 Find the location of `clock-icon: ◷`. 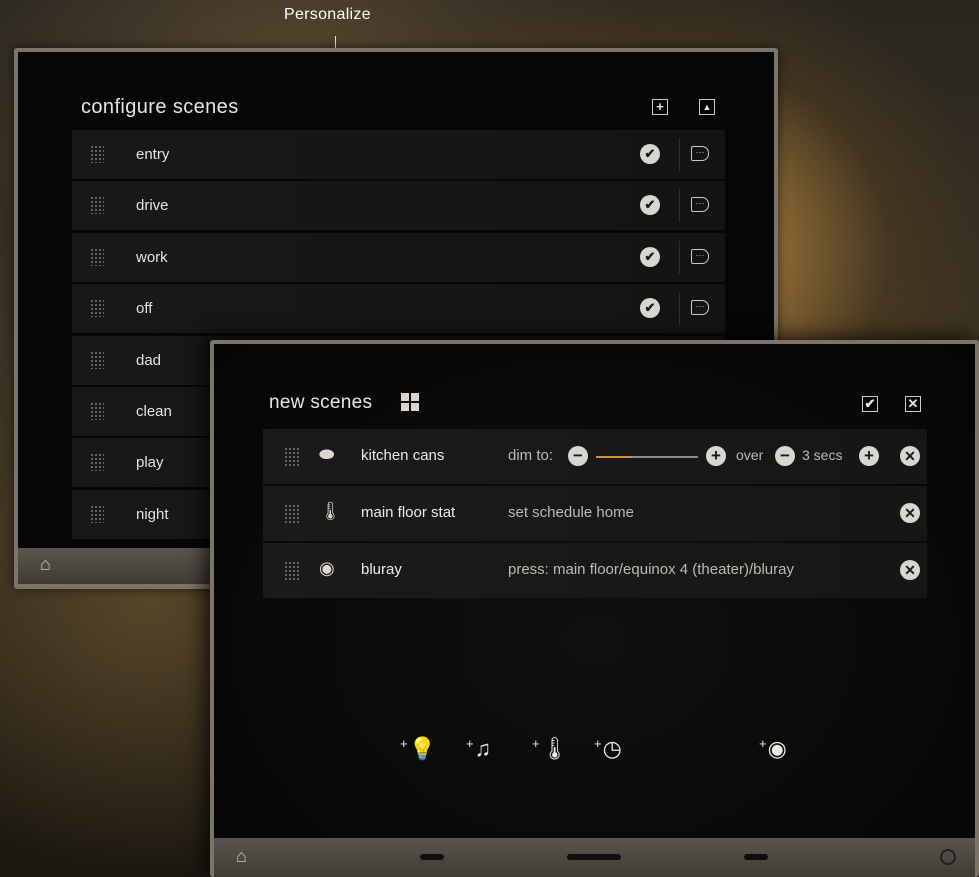

clock-icon: ◷ is located at coordinates (612, 748).